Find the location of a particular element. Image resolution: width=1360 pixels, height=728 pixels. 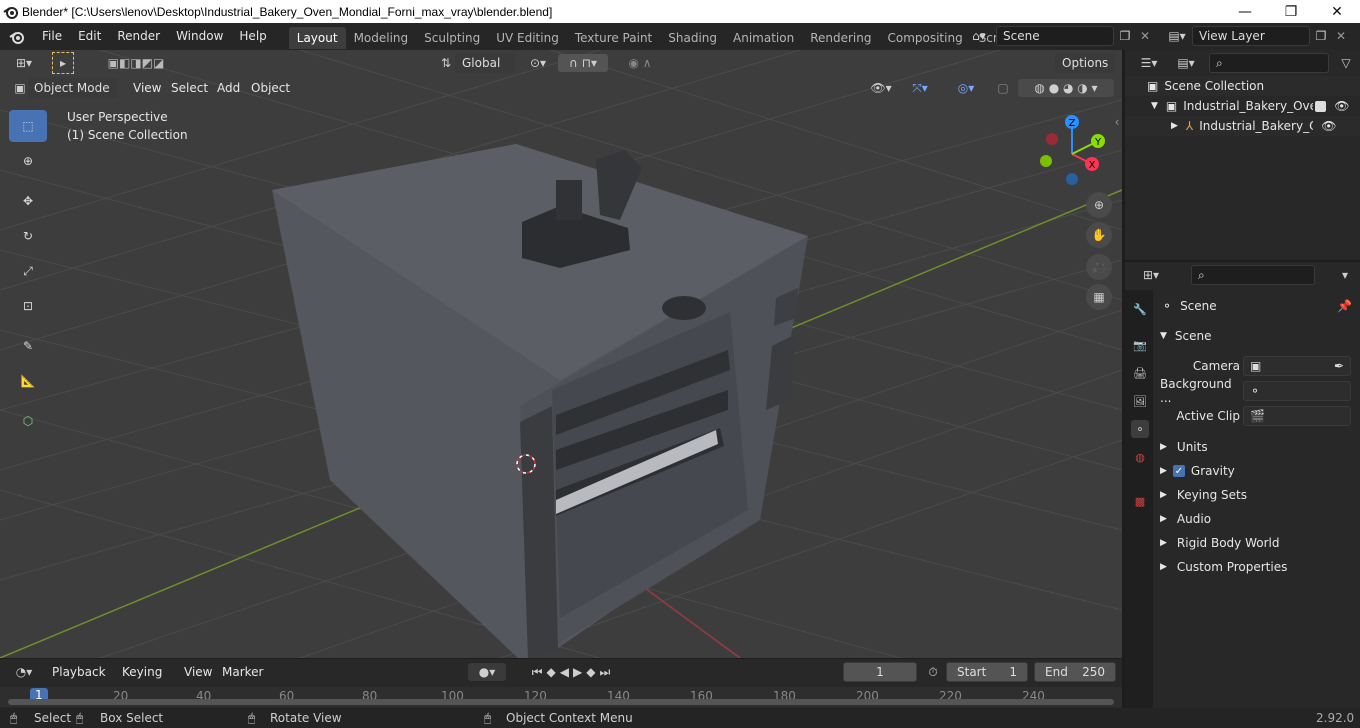

blender-menu-icon is located at coordinates (17, 37).